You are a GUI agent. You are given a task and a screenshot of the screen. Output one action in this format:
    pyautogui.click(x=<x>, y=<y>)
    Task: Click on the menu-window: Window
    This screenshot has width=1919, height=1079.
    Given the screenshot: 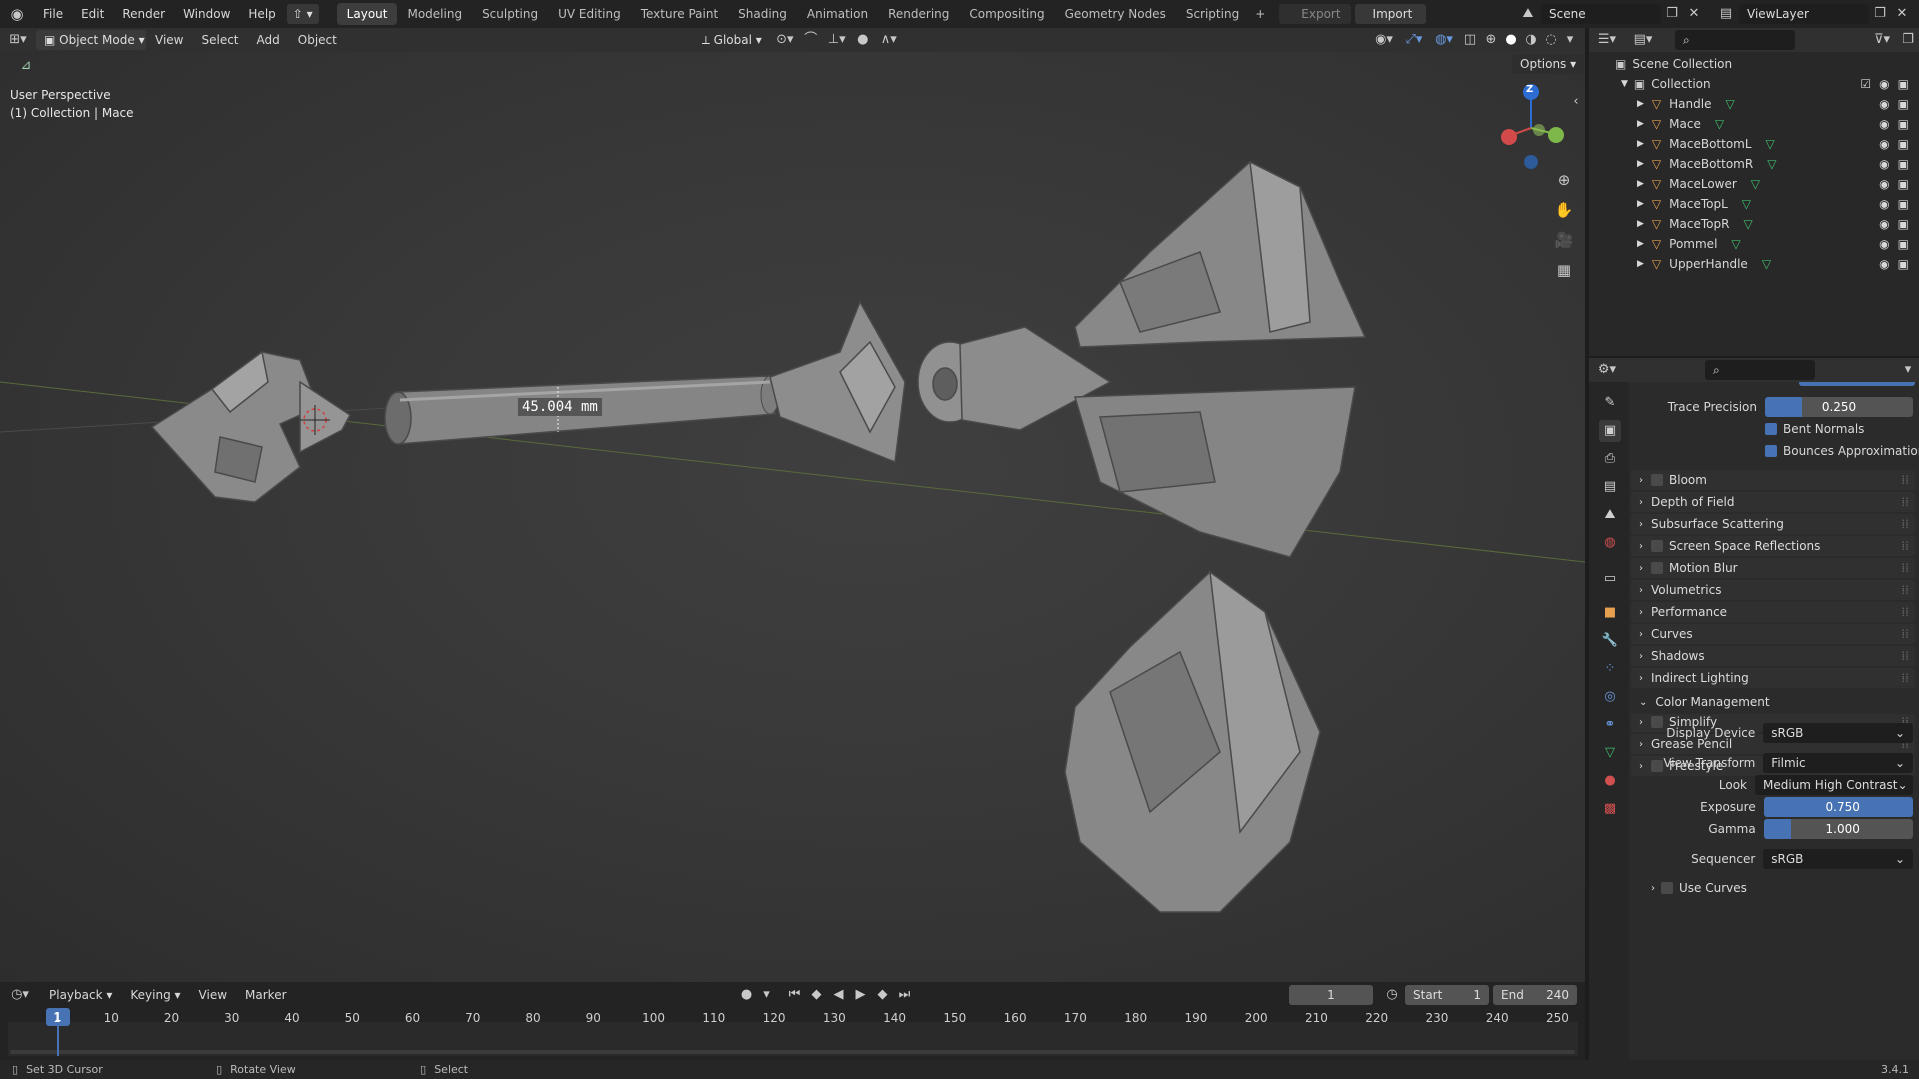 What is the action you would take?
    pyautogui.click(x=206, y=14)
    